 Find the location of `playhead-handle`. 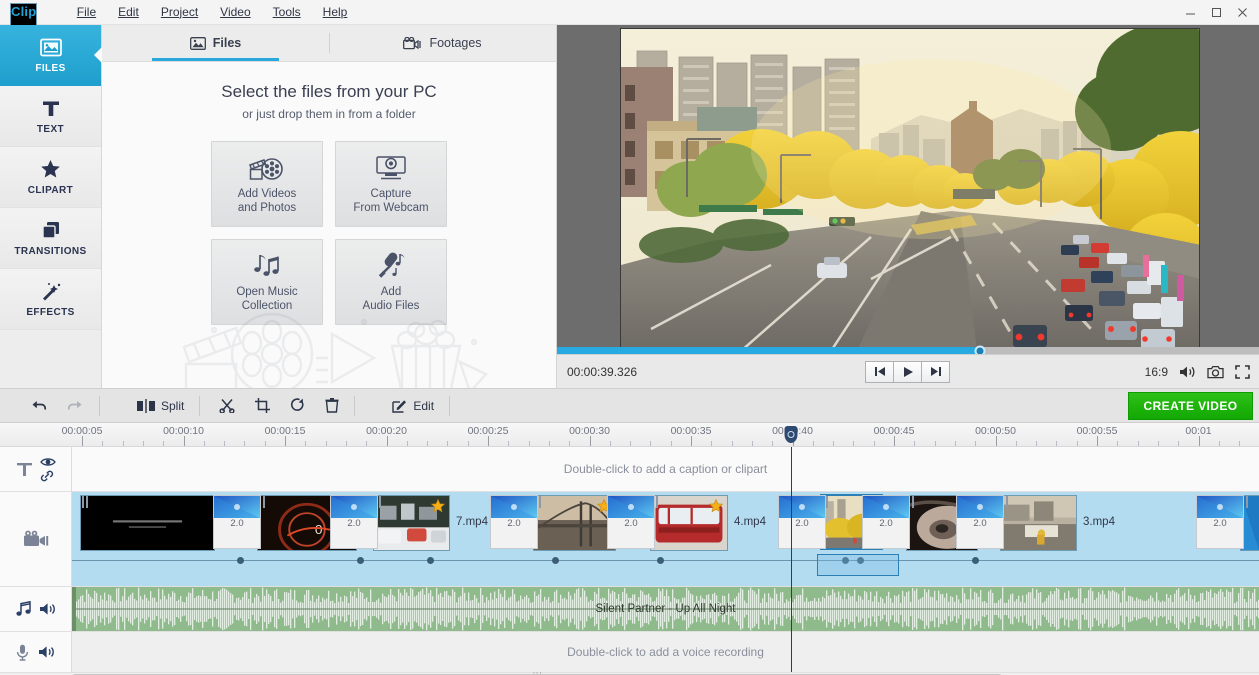

playhead-handle is located at coordinates (790, 434).